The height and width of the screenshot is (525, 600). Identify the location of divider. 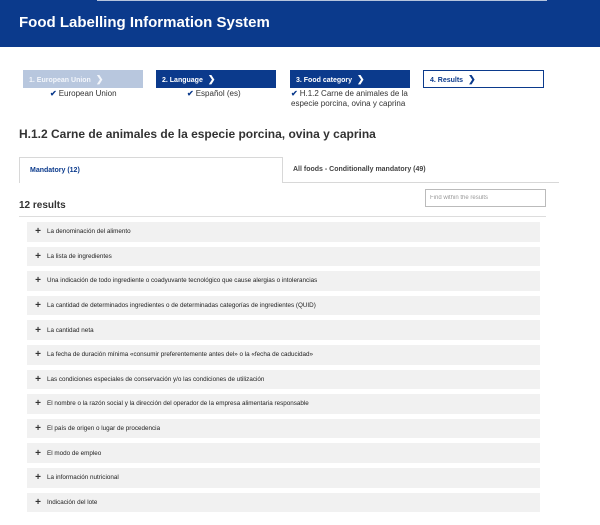
(282, 216).